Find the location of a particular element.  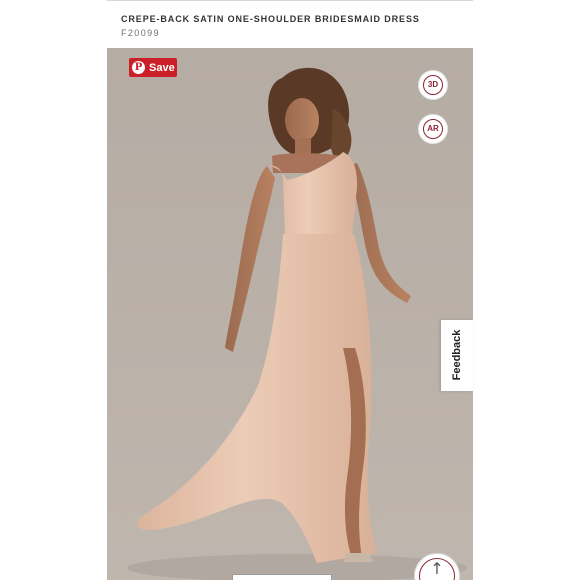

view-ar-button: AR is located at coordinates (433, 129).